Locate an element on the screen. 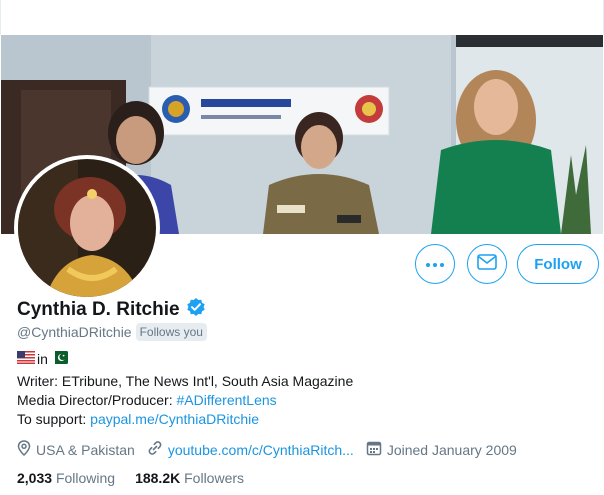  avatar-image is located at coordinates (87, 228).